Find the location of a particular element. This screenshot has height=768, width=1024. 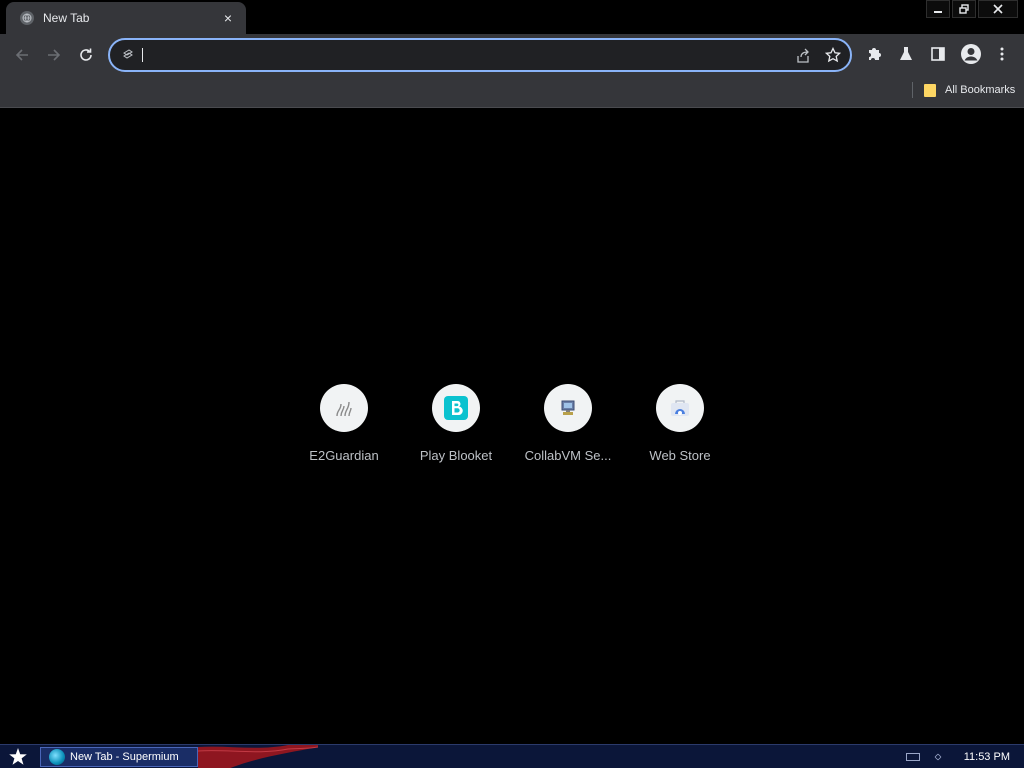

address-bar is located at coordinates (480, 55).